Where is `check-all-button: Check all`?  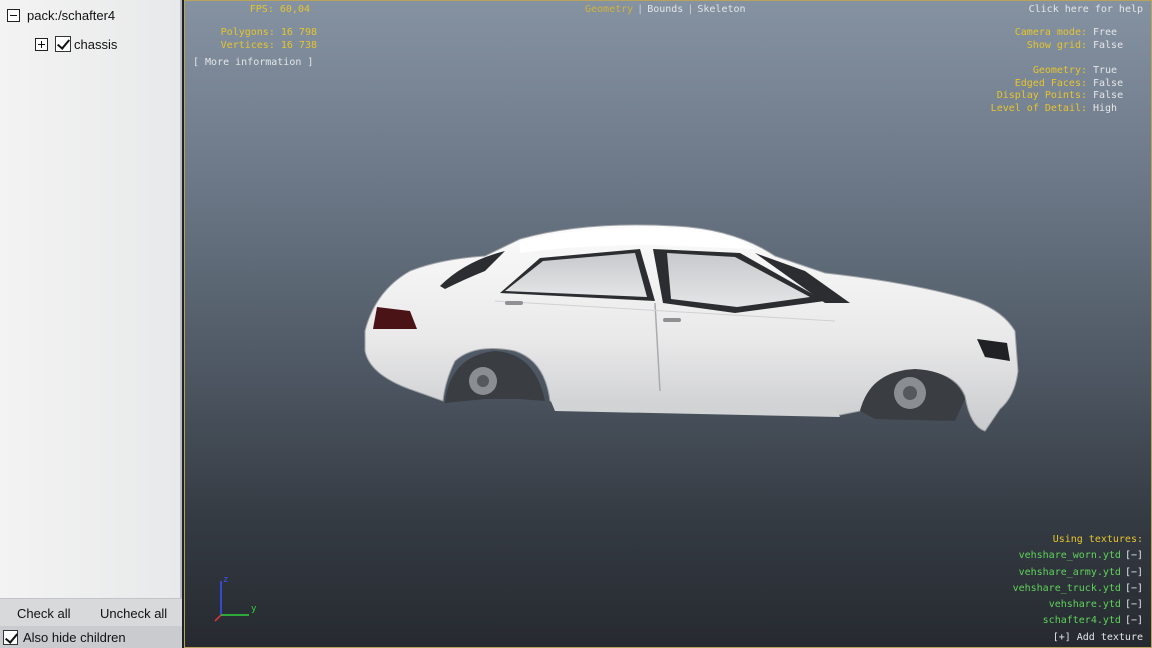 check-all-button: Check all is located at coordinates (43, 614).